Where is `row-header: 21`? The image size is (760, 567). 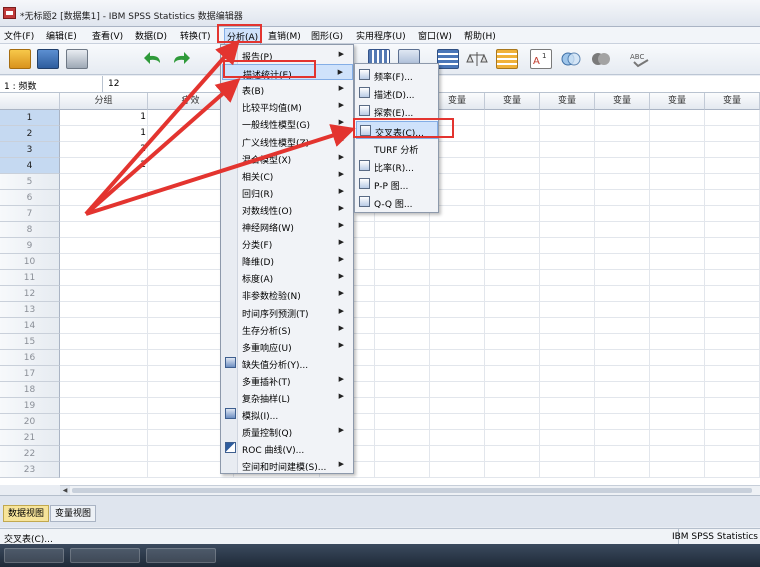 row-header: 21 is located at coordinates (30, 438).